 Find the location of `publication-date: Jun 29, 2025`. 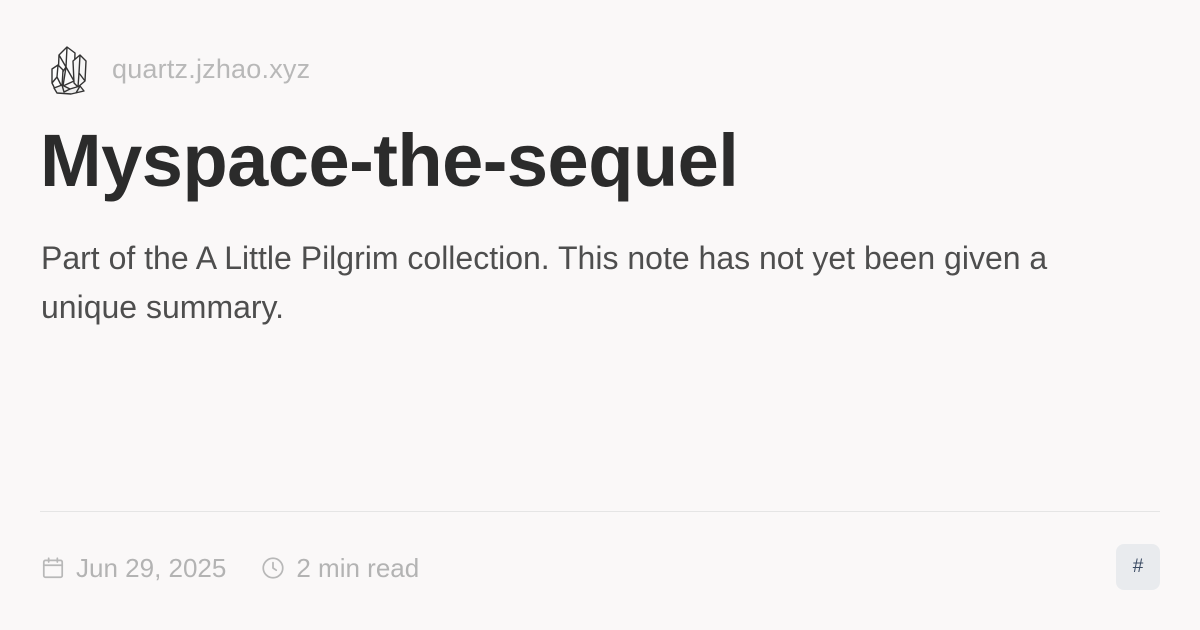

publication-date: Jun 29, 2025 is located at coordinates (133, 568).